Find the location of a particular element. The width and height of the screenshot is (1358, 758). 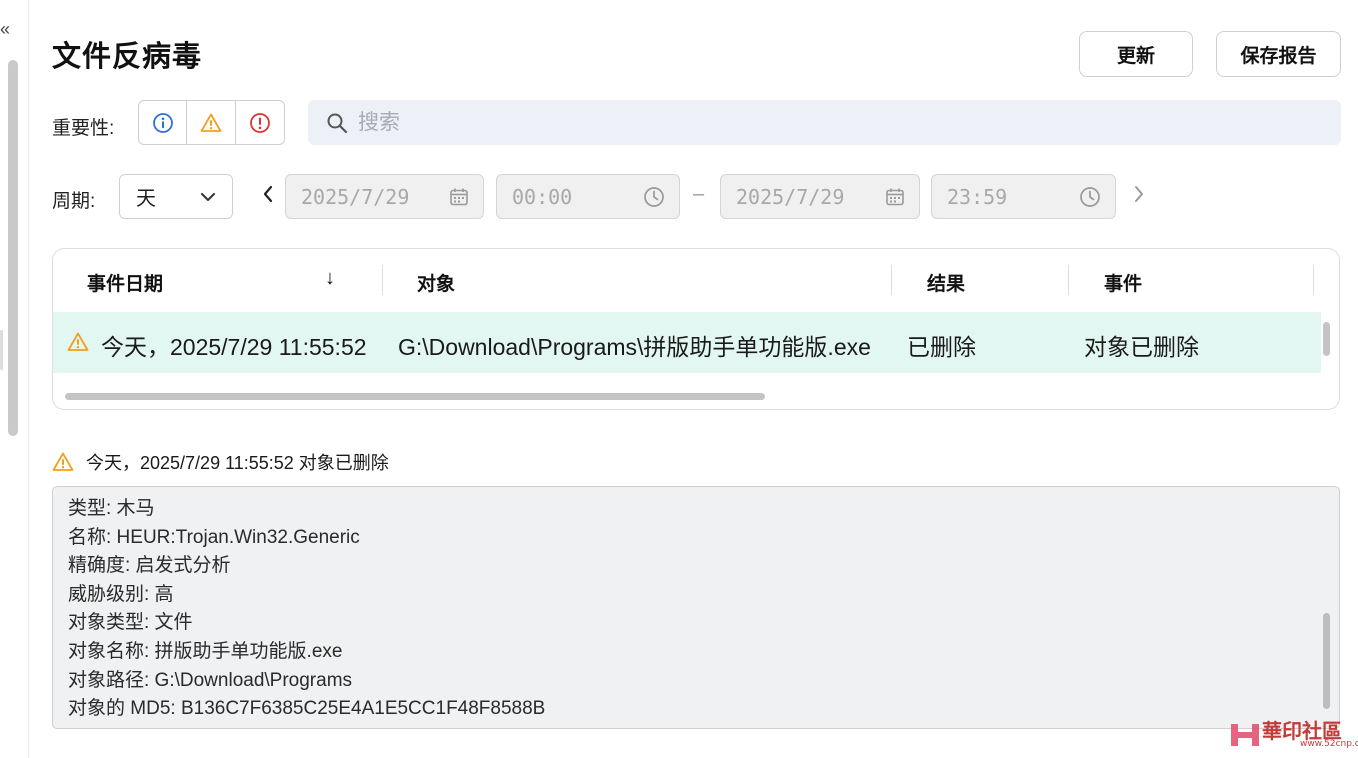

chevron-left-icon is located at coordinates (268, 194).